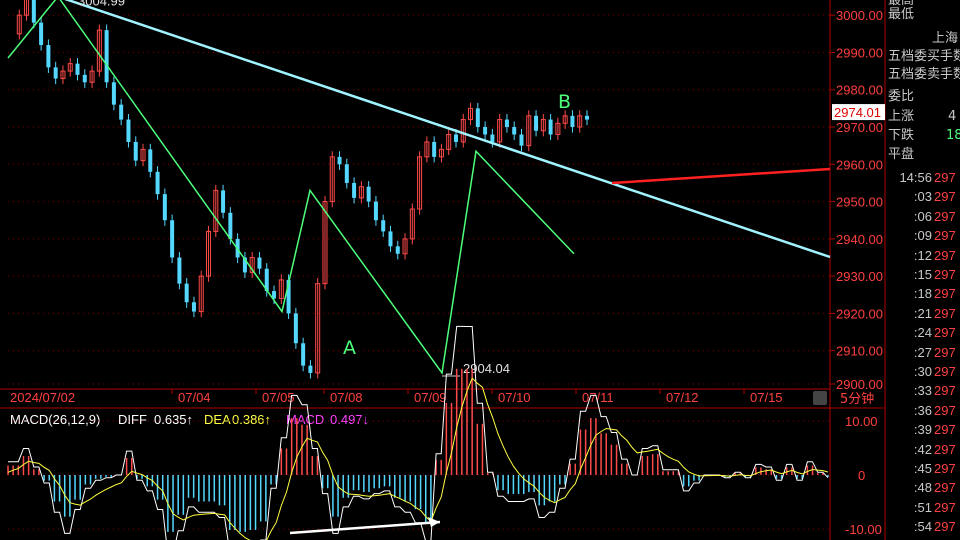 The image size is (960, 540). What do you see at coordinates (901, 135) in the screenshot?
I see `side-row-label: 下跌` at bounding box center [901, 135].